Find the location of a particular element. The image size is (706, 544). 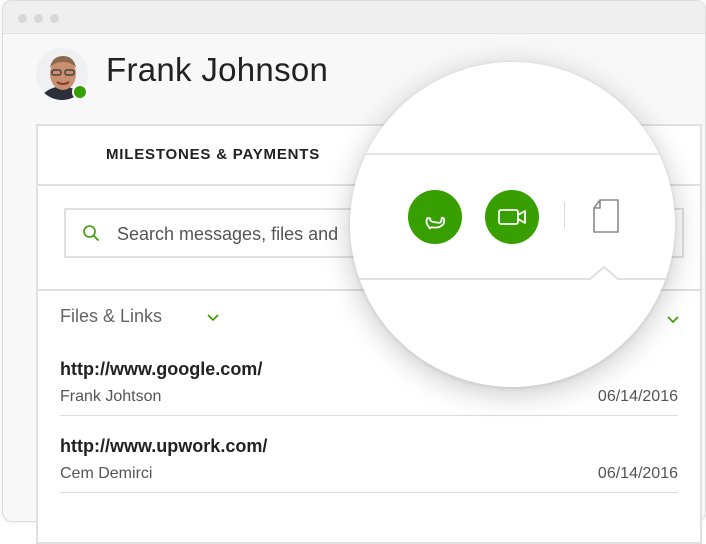

video-camera-icon is located at coordinates (512, 217).